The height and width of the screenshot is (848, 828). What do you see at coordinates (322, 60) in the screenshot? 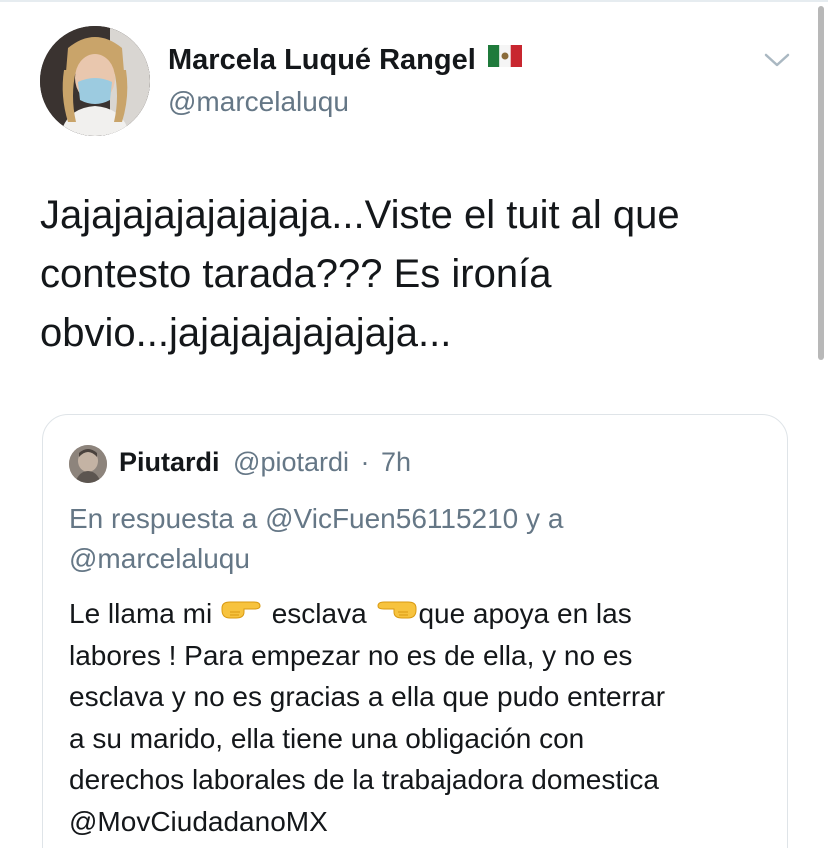
I see `display-name-text: Marcela Luqué Rangel` at bounding box center [322, 60].